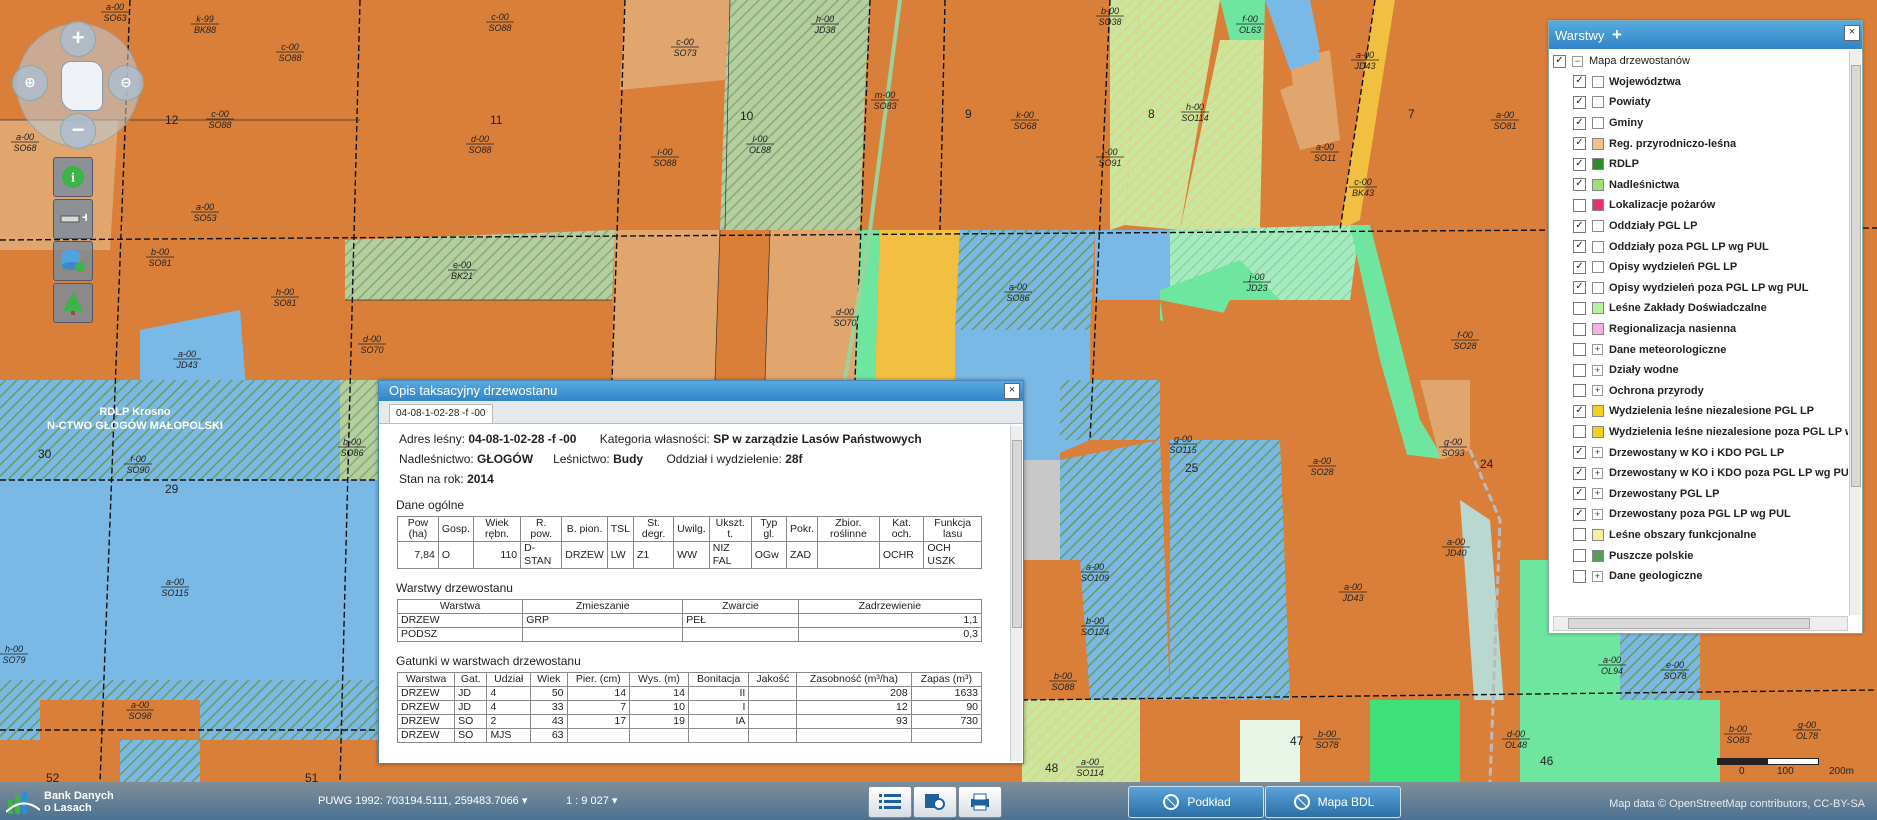 The width and height of the screenshot is (1877, 820). I want to click on print-button, so click(980, 802).